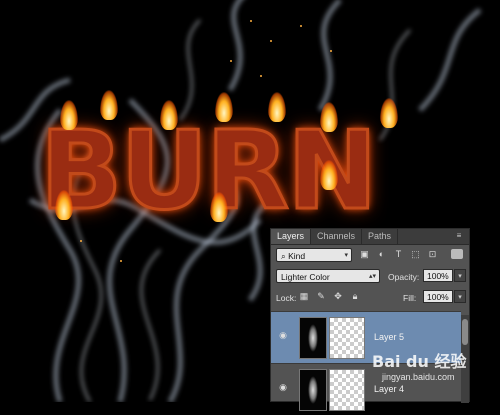 This screenshot has height=415, width=500. Describe the element at coordinates (305, 277) in the screenshot. I see `blend-mode-label: Lighter Color` at that location.